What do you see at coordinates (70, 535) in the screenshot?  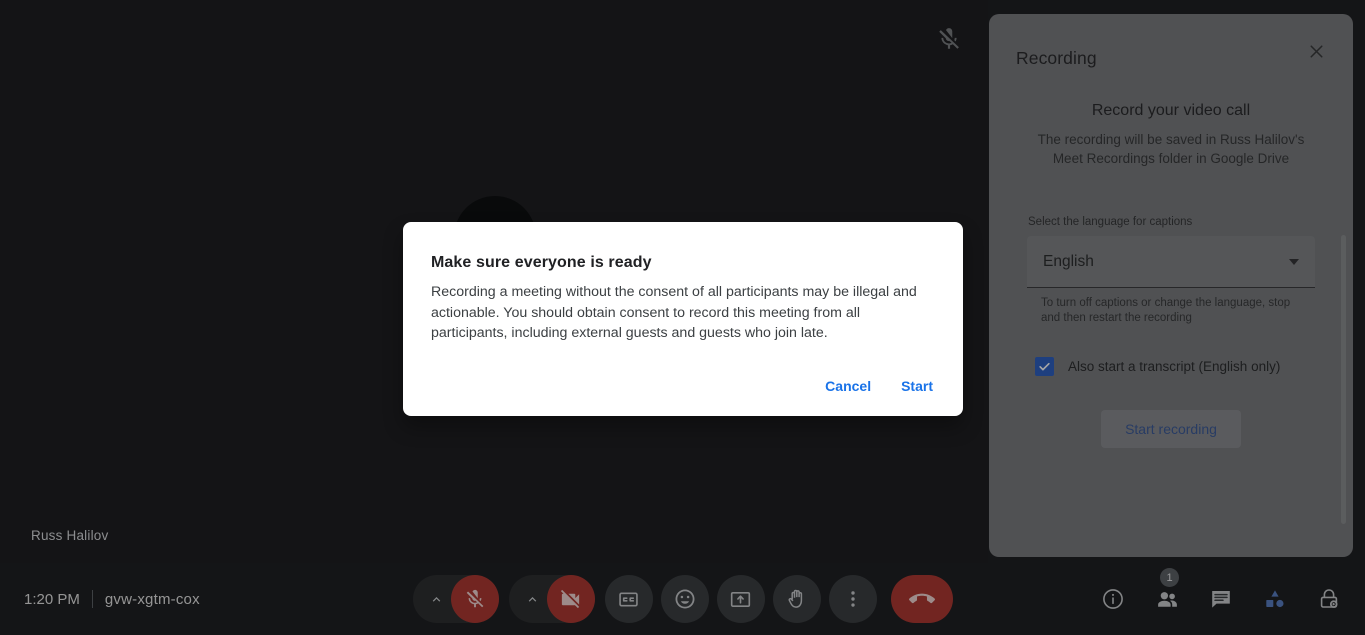 I see `participant-name-label: Russ Halilov` at bounding box center [70, 535].